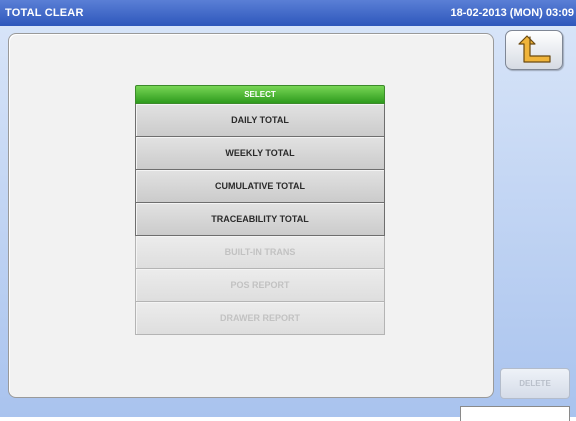  I want to click on cumulative-total-button: CUMULATIVE TOTAL, so click(260, 186).